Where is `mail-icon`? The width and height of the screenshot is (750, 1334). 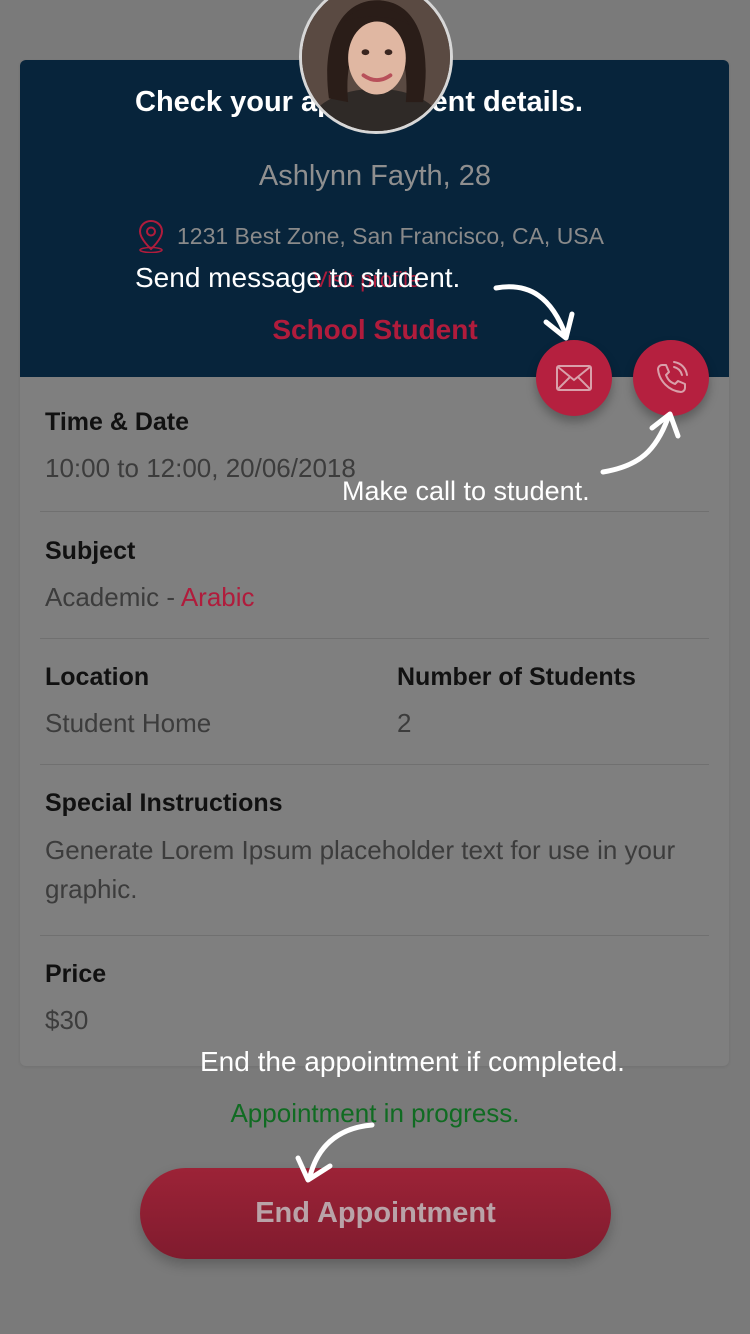
mail-icon is located at coordinates (574, 378).